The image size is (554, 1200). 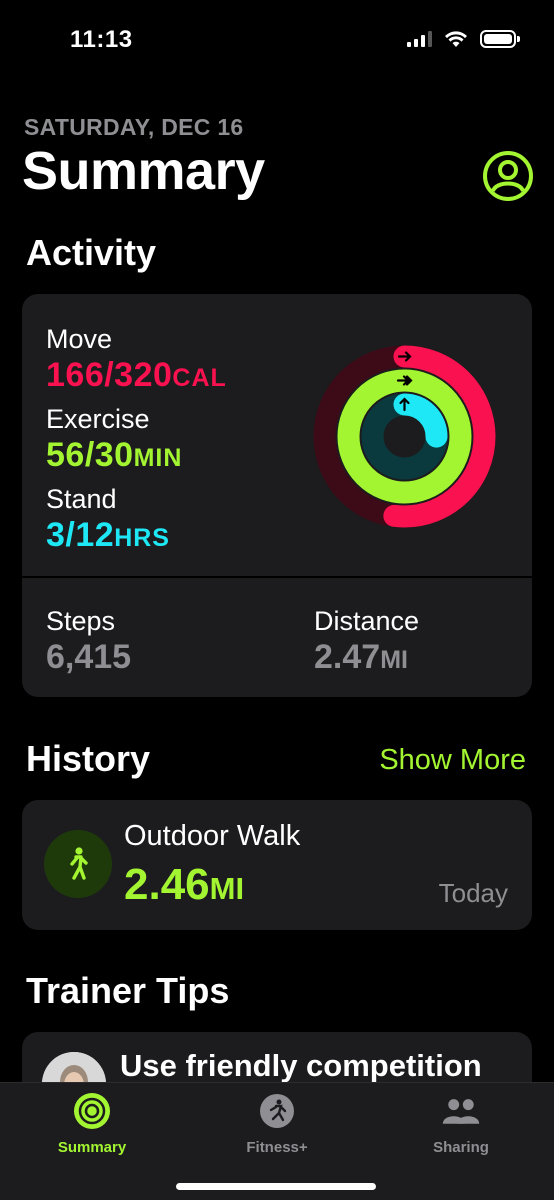 I want to click on trainer-tips-section-title: Trainer Tips, so click(x=128, y=990).